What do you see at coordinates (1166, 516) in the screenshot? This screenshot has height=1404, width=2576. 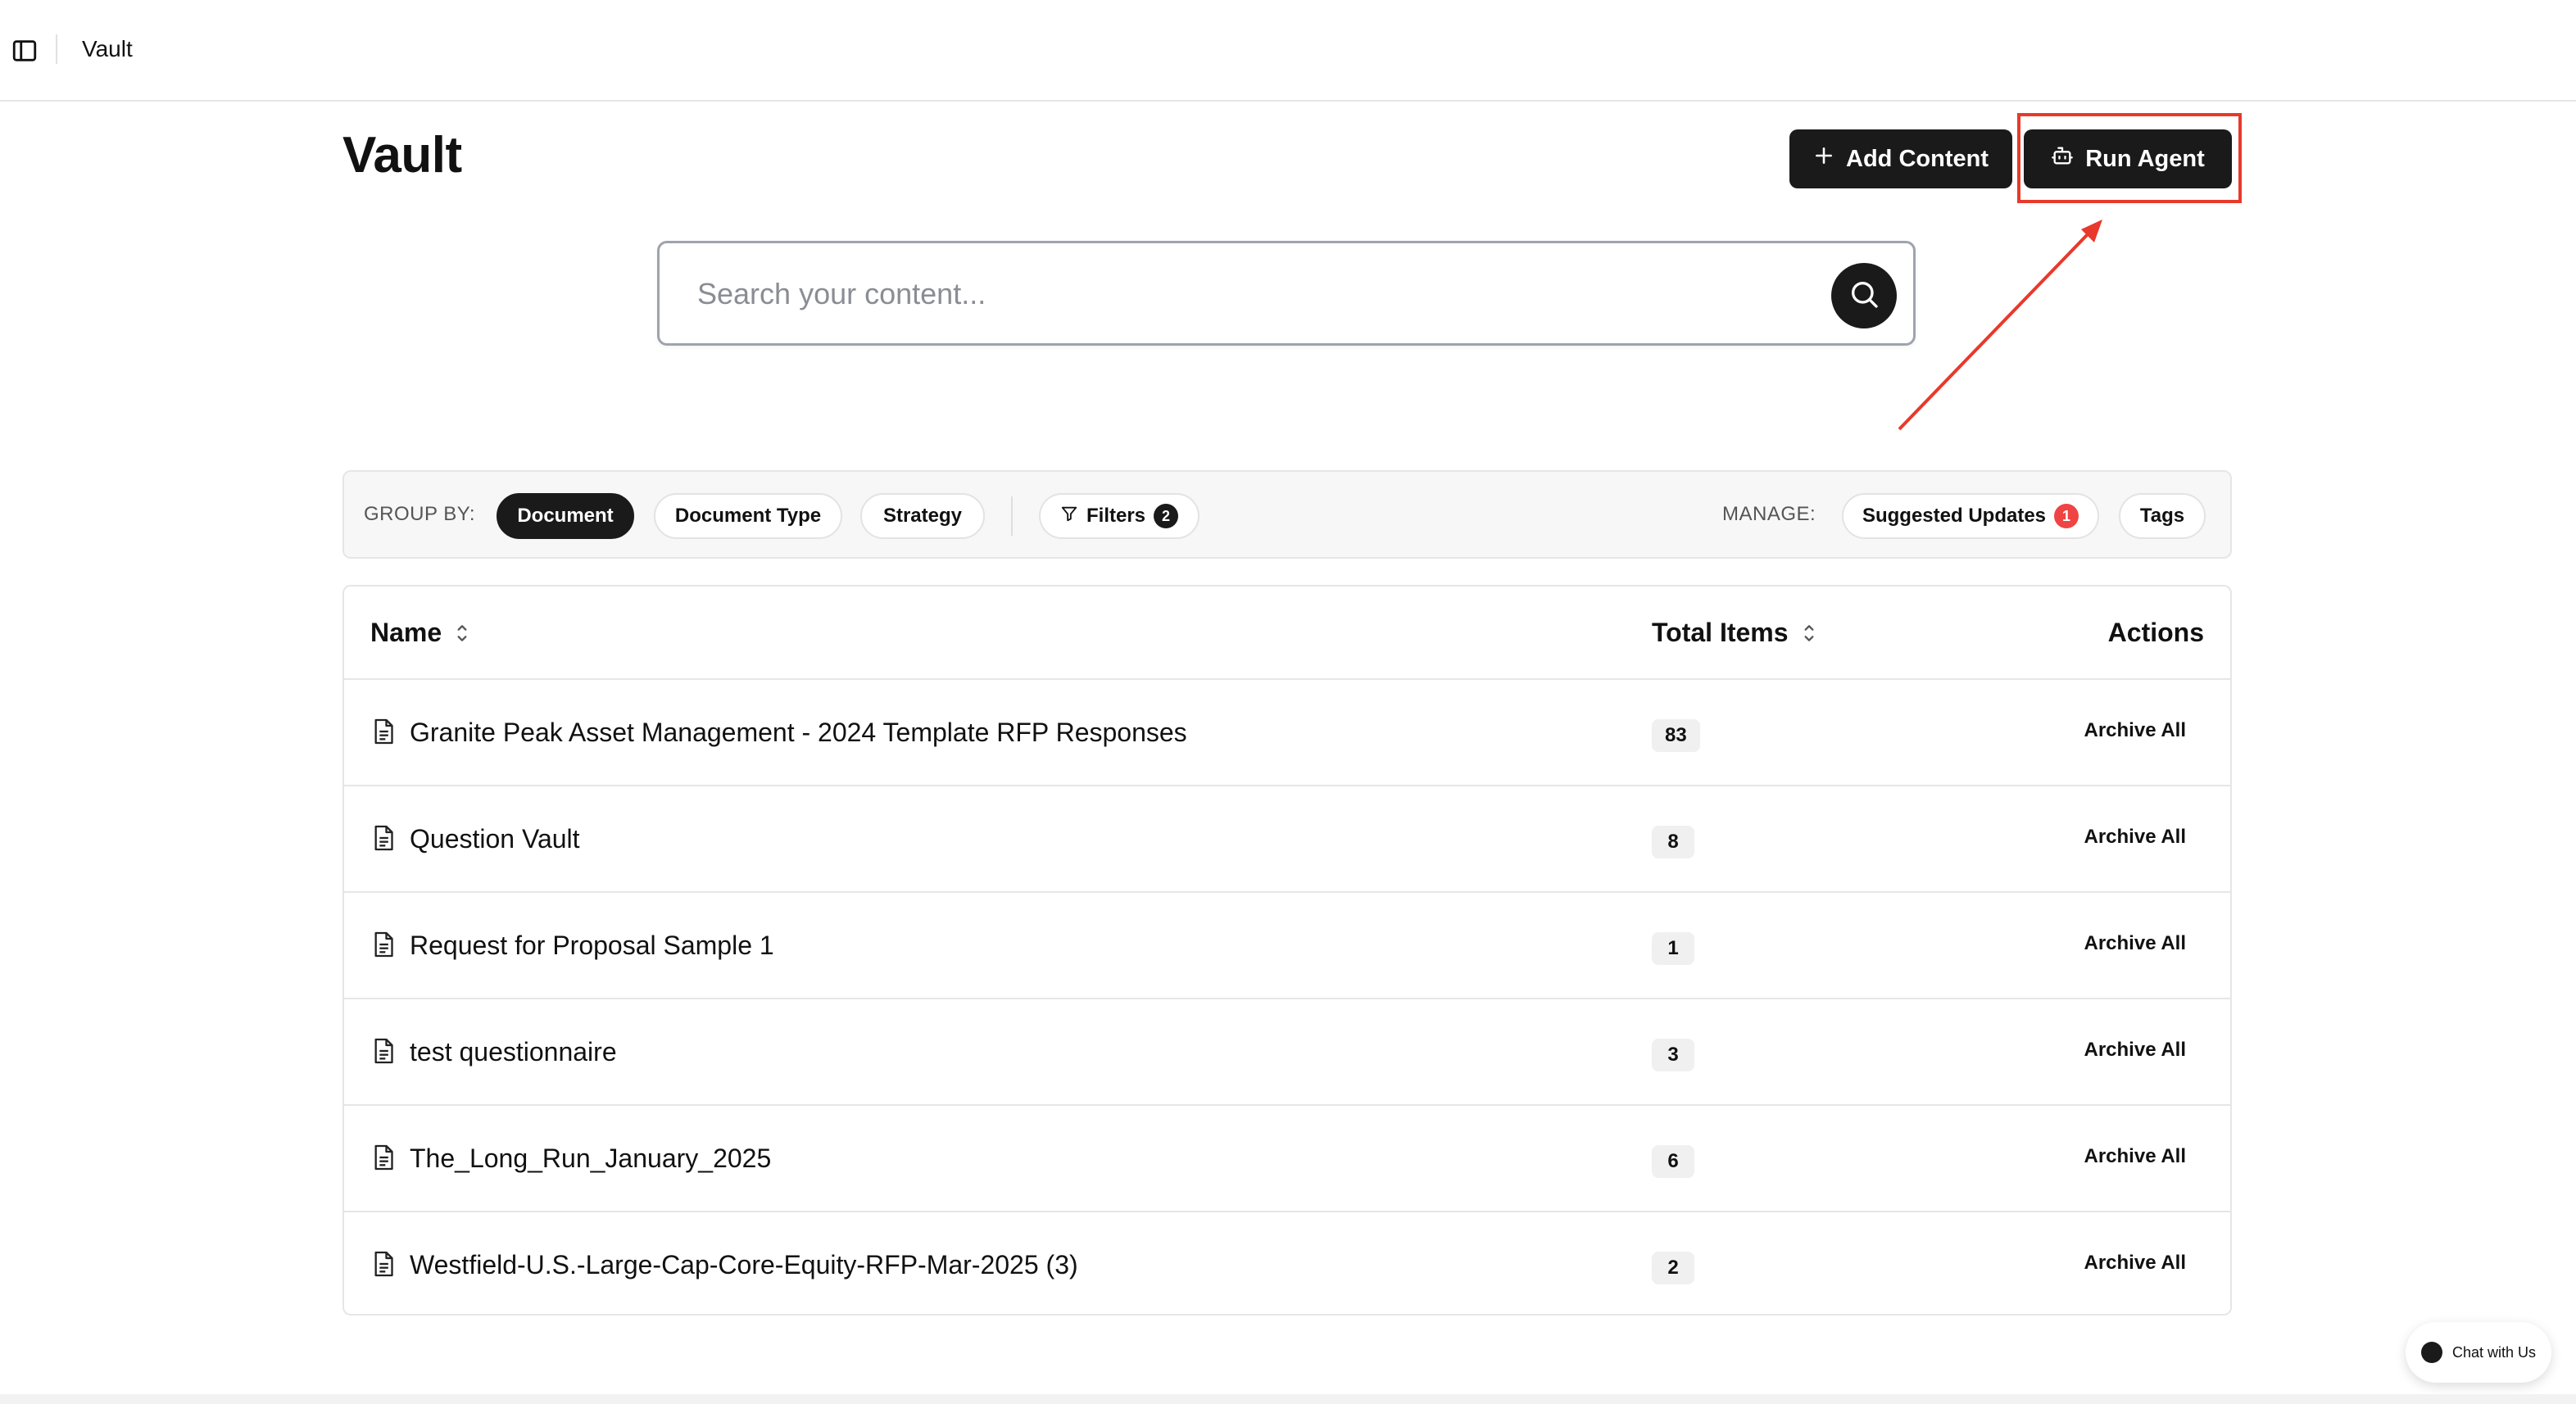 I see `filters-count-badge: 2` at bounding box center [1166, 516].